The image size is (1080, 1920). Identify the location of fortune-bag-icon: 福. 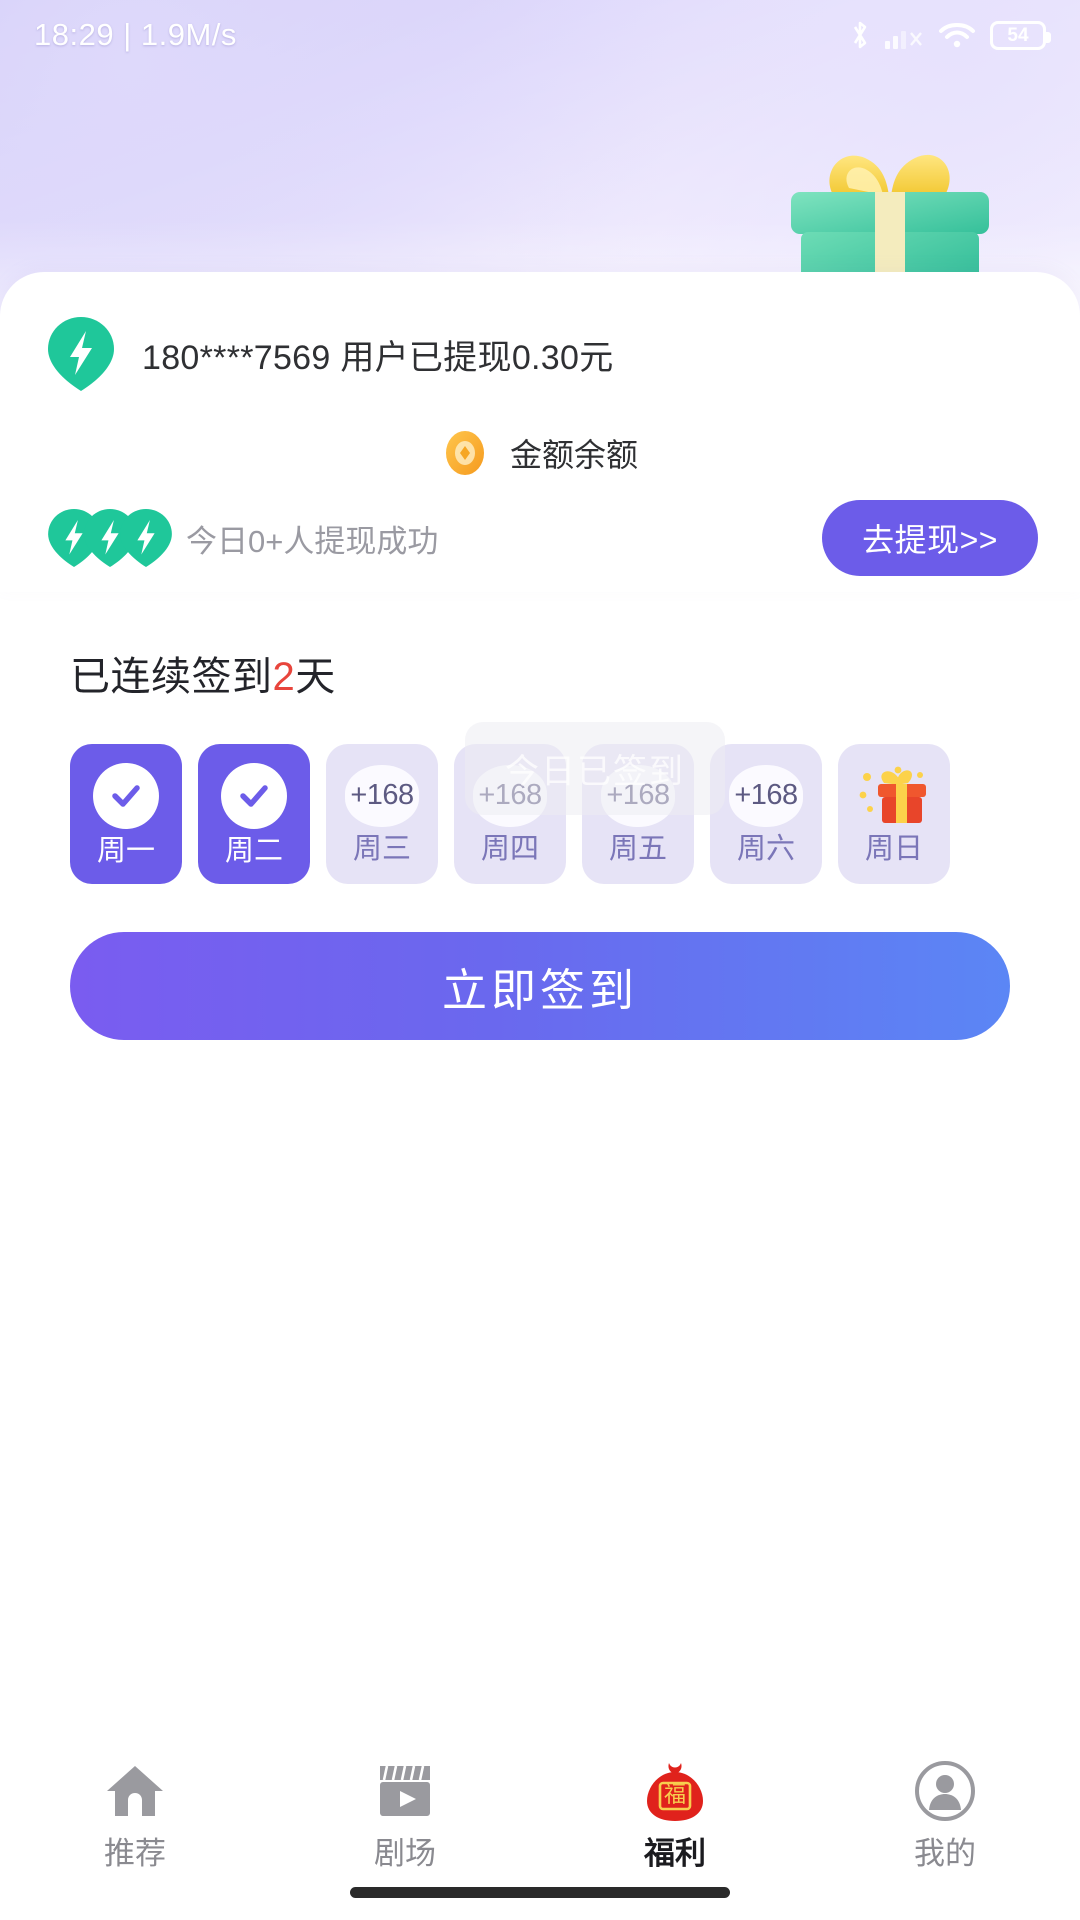
(675, 1791).